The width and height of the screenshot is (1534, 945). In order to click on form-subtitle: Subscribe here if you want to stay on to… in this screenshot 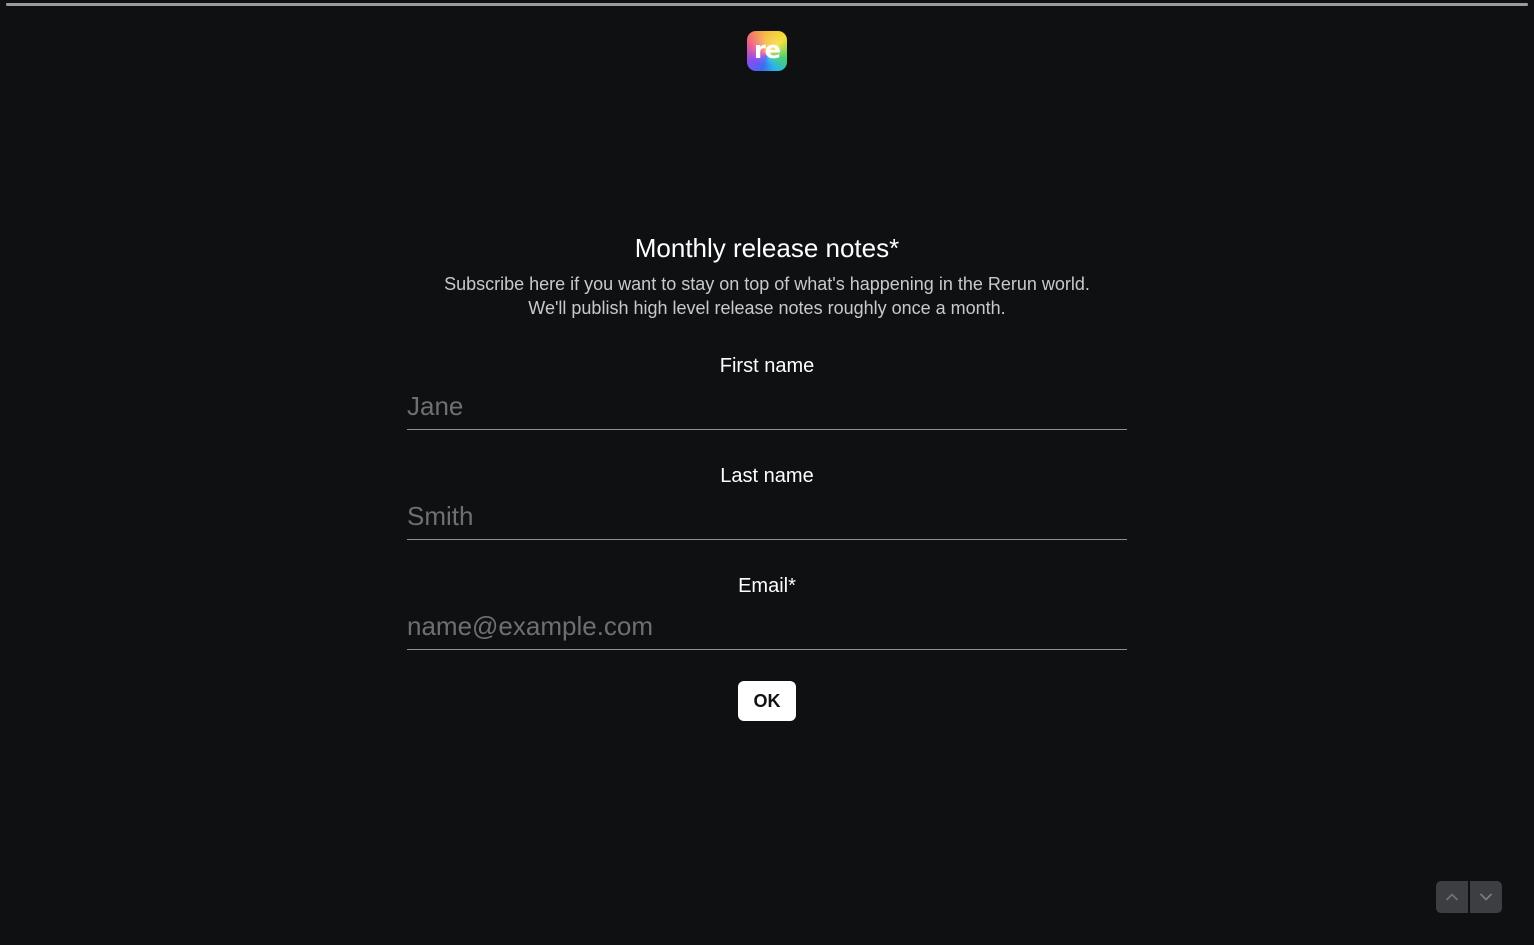, I will do `click(767, 296)`.